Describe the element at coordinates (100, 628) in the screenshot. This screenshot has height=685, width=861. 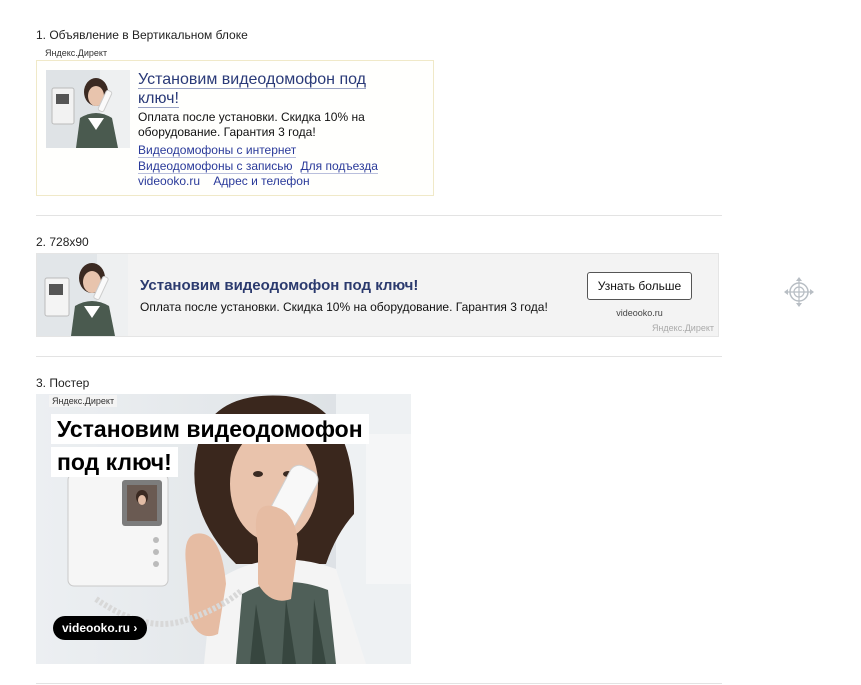
I see `domain-chip-button: videooko.ru ›` at that location.